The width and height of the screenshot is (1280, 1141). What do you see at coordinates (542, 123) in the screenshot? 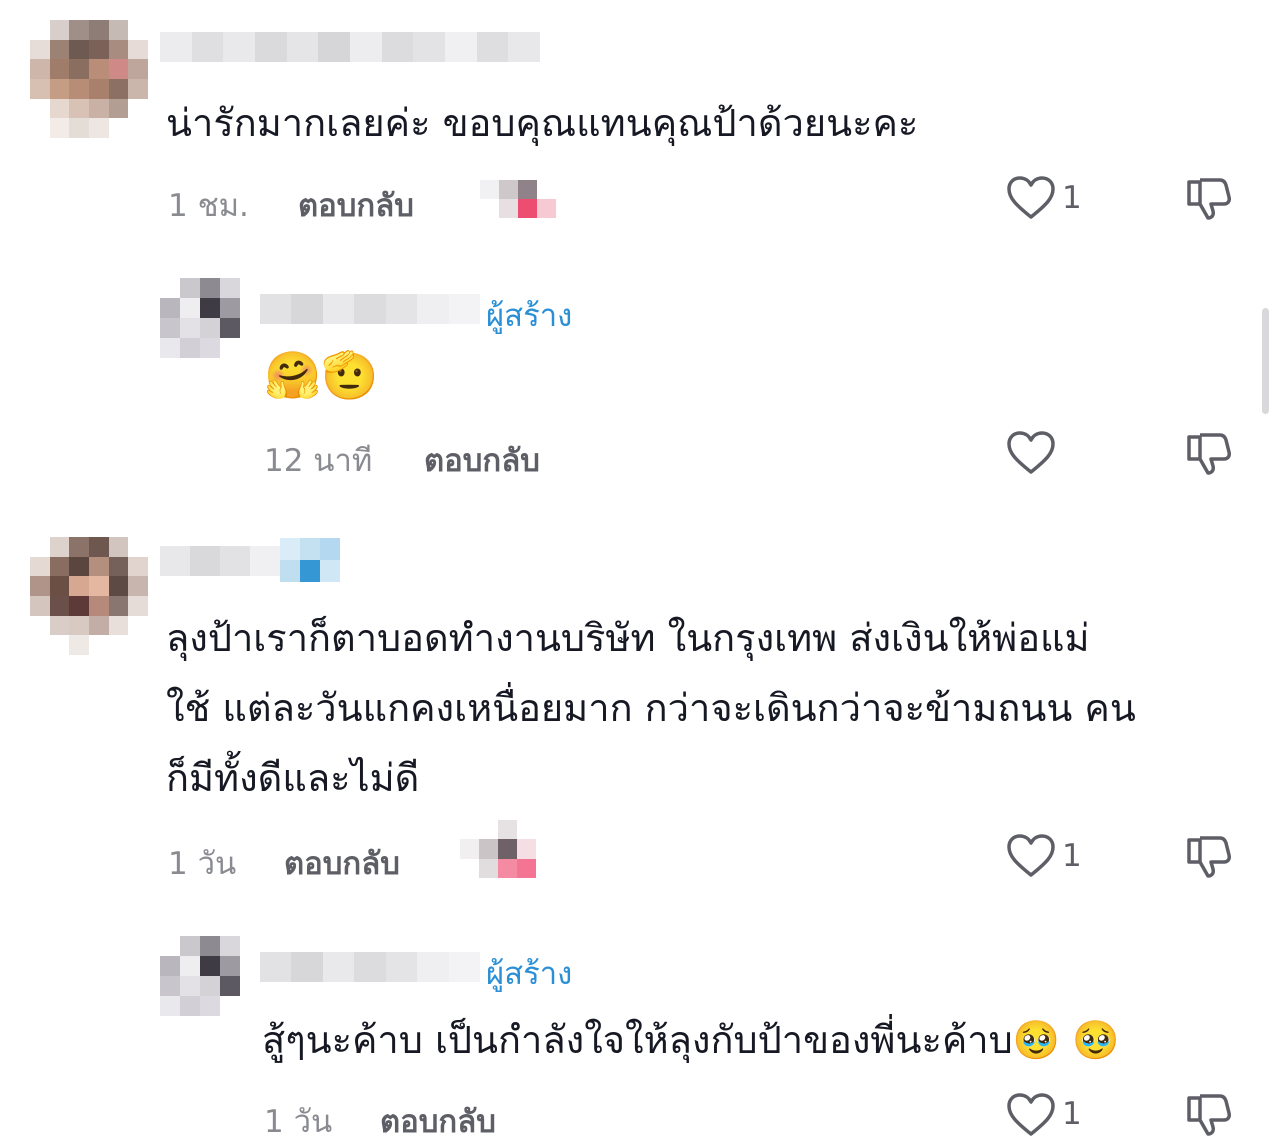
I see `comment-text: น่ารักมากเลยค่ะ ขอบคุณแทนคุณป้าด้วยนะคะ` at bounding box center [542, 123].